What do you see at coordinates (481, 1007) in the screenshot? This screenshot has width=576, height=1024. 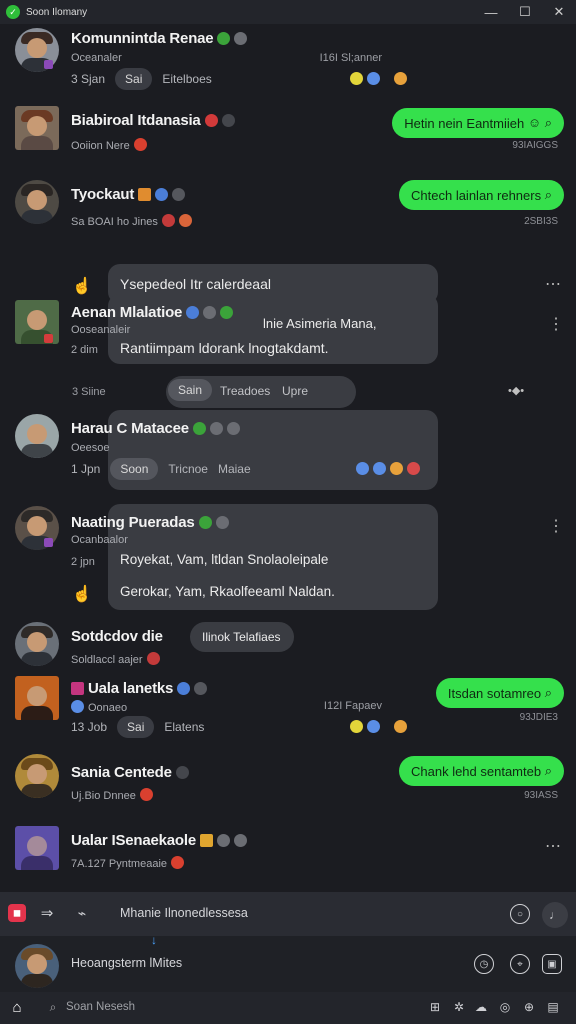 I see `cloud-icon: ☁` at bounding box center [481, 1007].